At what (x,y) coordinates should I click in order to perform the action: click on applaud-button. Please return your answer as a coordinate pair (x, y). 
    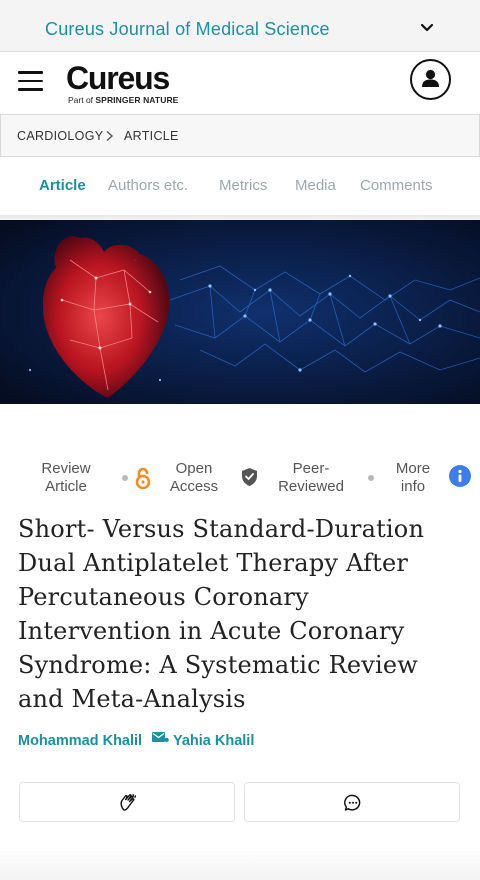
    Looking at the image, I should click on (127, 802).